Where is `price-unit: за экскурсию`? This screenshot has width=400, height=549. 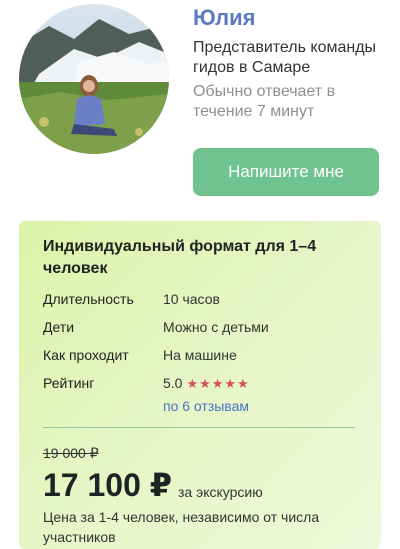
price-unit: за экскурсию is located at coordinates (220, 492).